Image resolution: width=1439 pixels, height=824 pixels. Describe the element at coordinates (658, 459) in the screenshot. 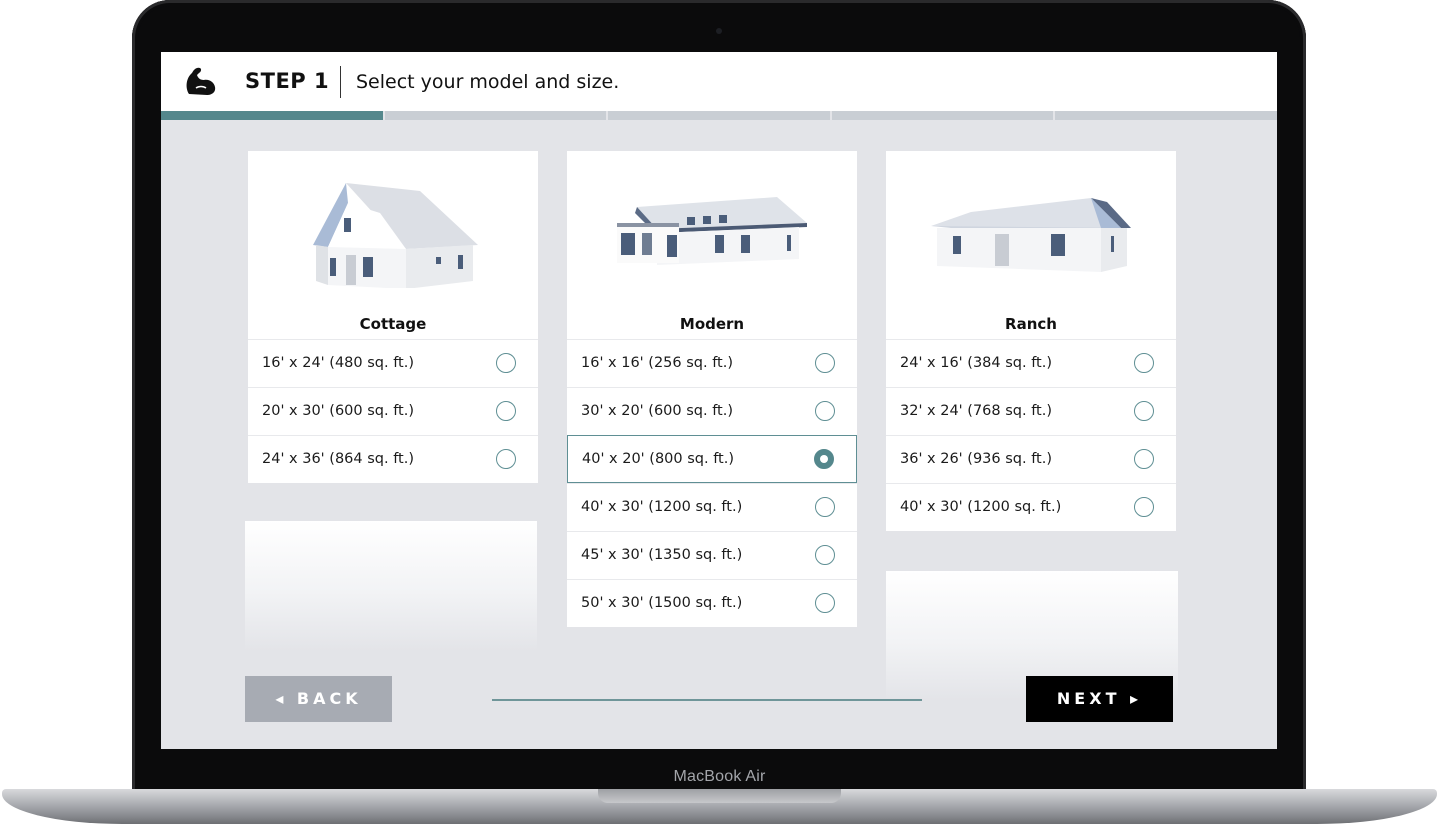

I see `size-label: 40' x 20' (800 sq. ft.)` at that location.